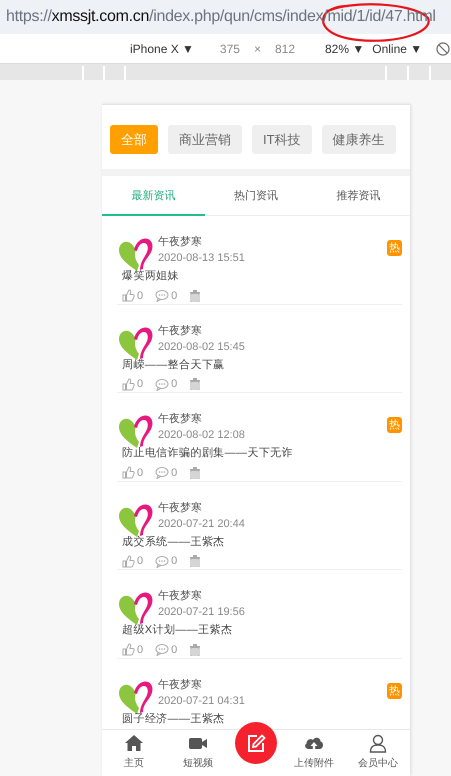 Image resolution: width=451 pixels, height=776 pixels. What do you see at coordinates (314, 753) in the screenshot?
I see `nav-item: 上传附件` at bounding box center [314, 753].